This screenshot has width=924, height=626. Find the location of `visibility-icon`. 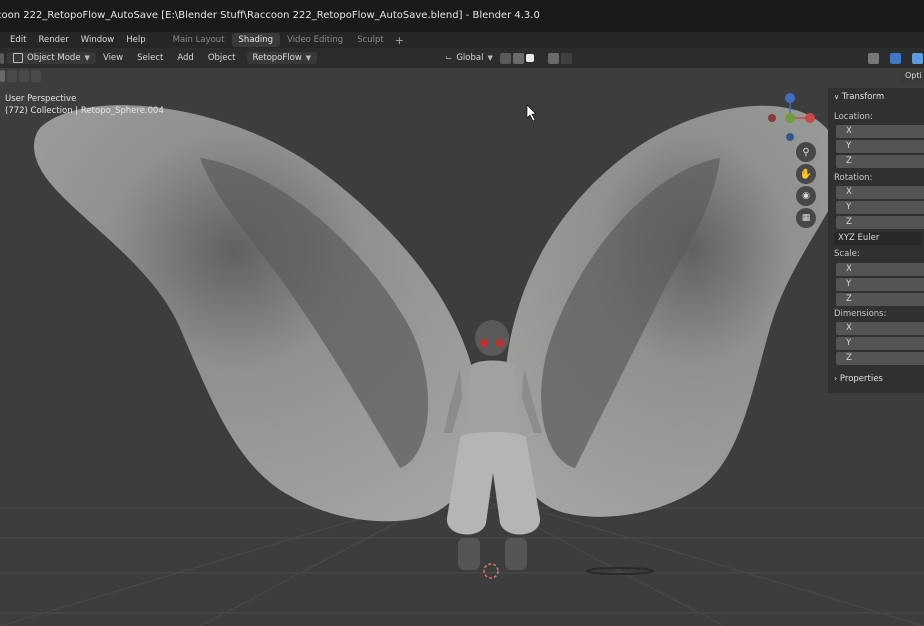

visibility-icon is located at coordinates (873, 58).